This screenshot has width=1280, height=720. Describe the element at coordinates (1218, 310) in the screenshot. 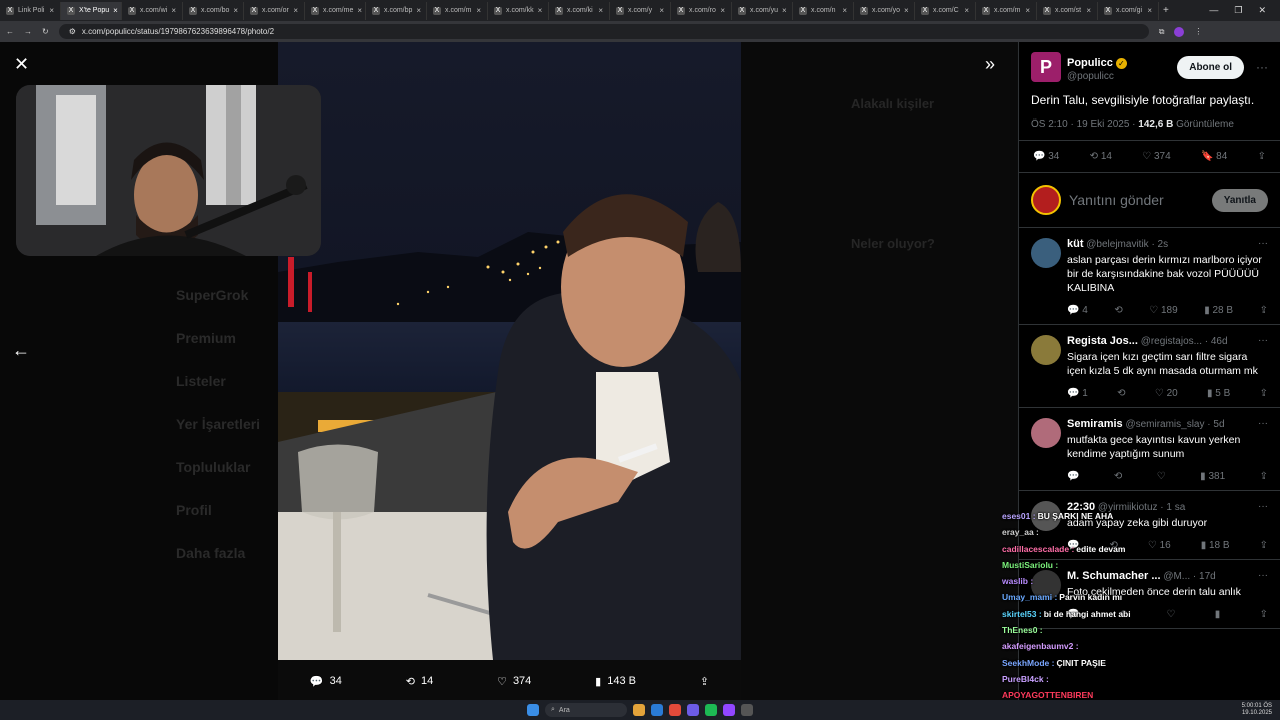

I see `reply-views-button: ▮ 28 B` at that location.